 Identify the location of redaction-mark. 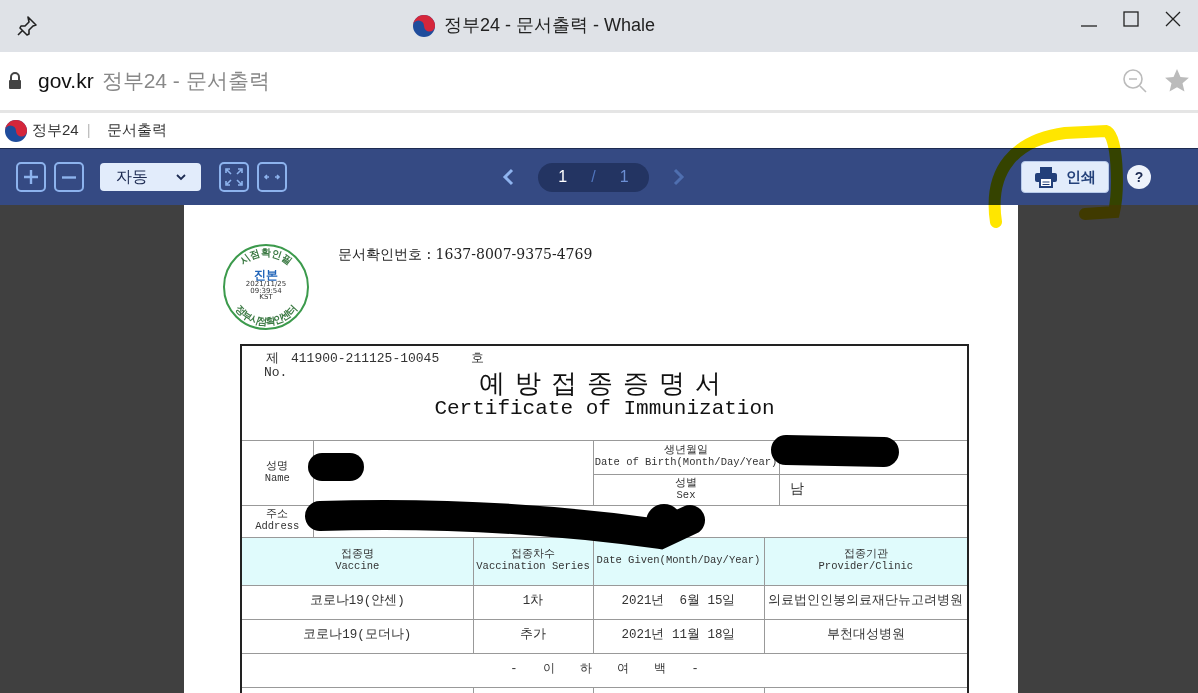
(336, 467).